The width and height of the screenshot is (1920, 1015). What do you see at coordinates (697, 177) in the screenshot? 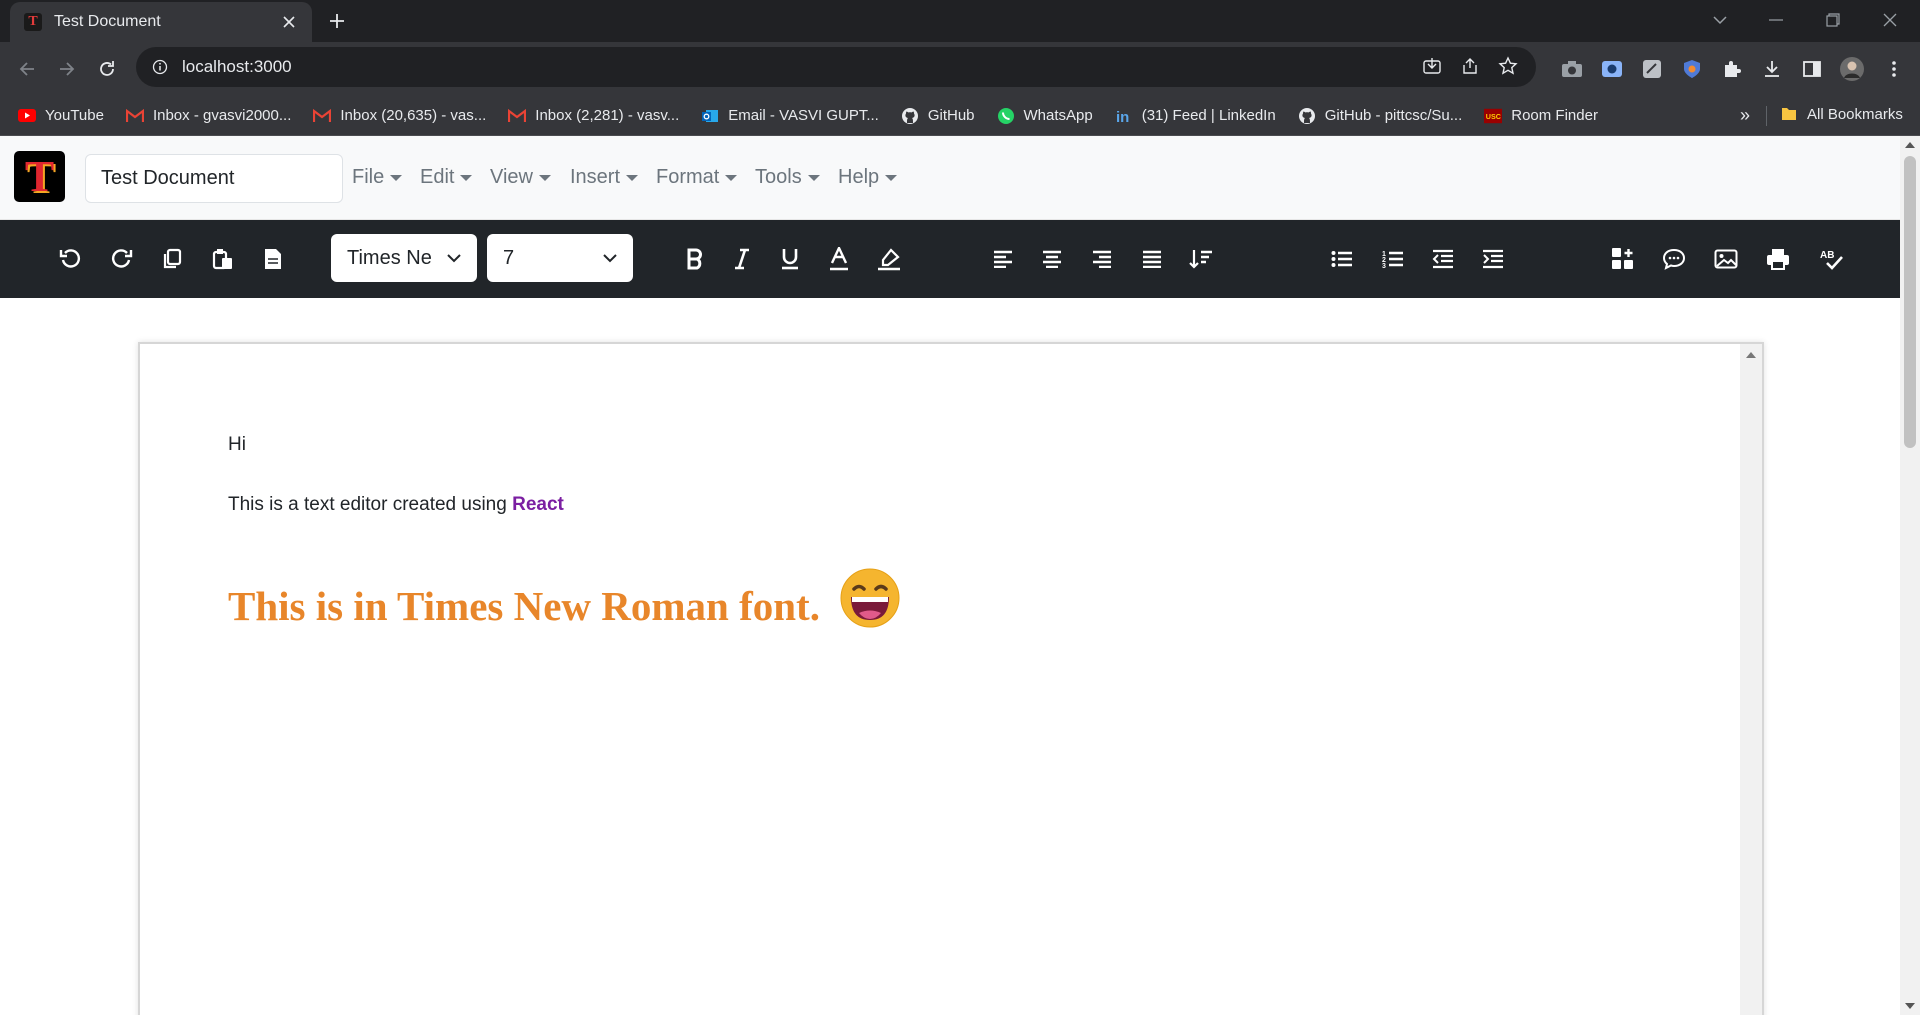
I see `menu-format: Format` at bounding box center [697, 177].